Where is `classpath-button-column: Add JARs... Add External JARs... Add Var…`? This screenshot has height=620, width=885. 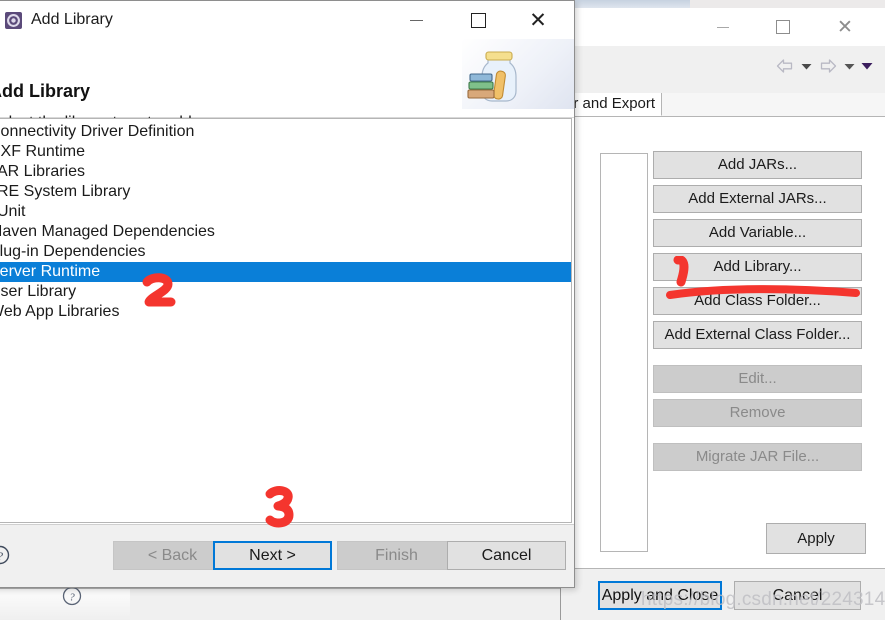 classpath-button-column: Add JARs... Add External JARs... Add Var… is located at coordinates (757, 311).